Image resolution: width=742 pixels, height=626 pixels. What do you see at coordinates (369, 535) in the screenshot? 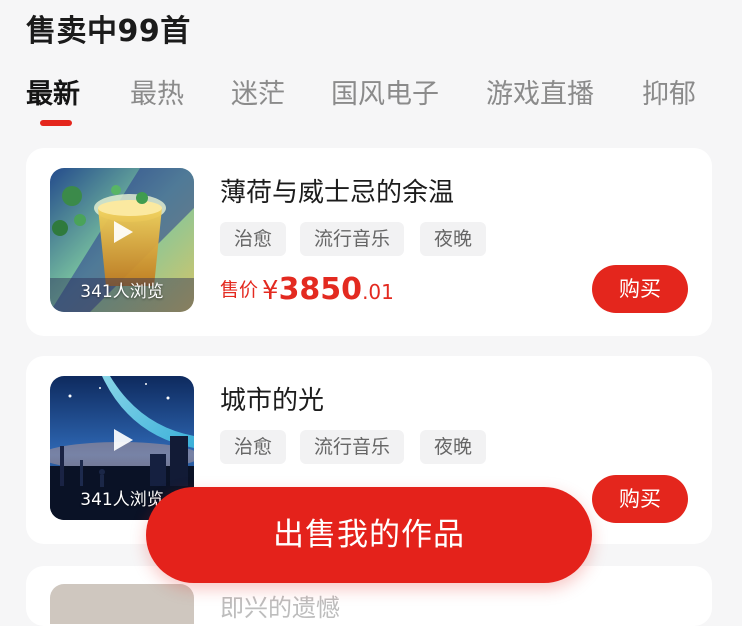
I see `sell-my-work-button: 出售我的作品` at bounding box center [369, 535].